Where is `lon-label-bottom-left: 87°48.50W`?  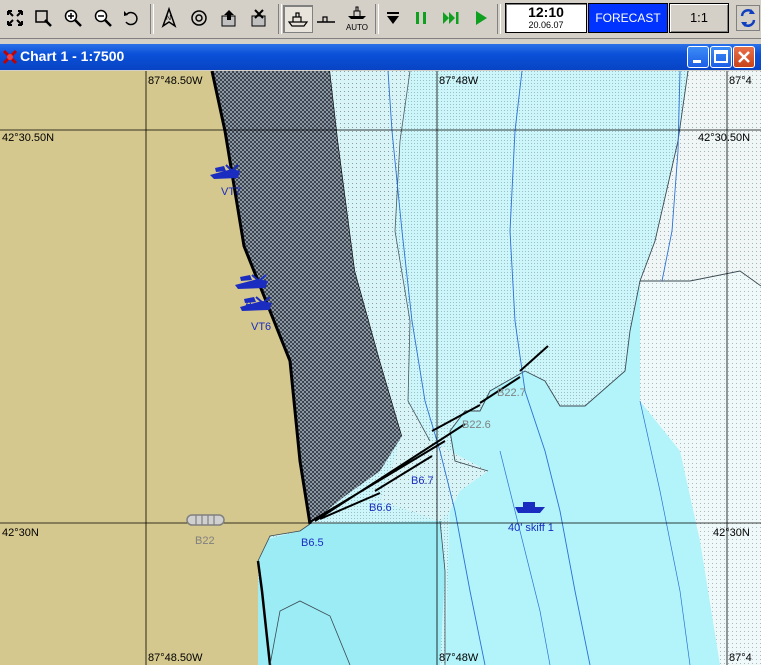
lon-label-bottom-left: 87°48.50W is located at coordinates (175, 658).